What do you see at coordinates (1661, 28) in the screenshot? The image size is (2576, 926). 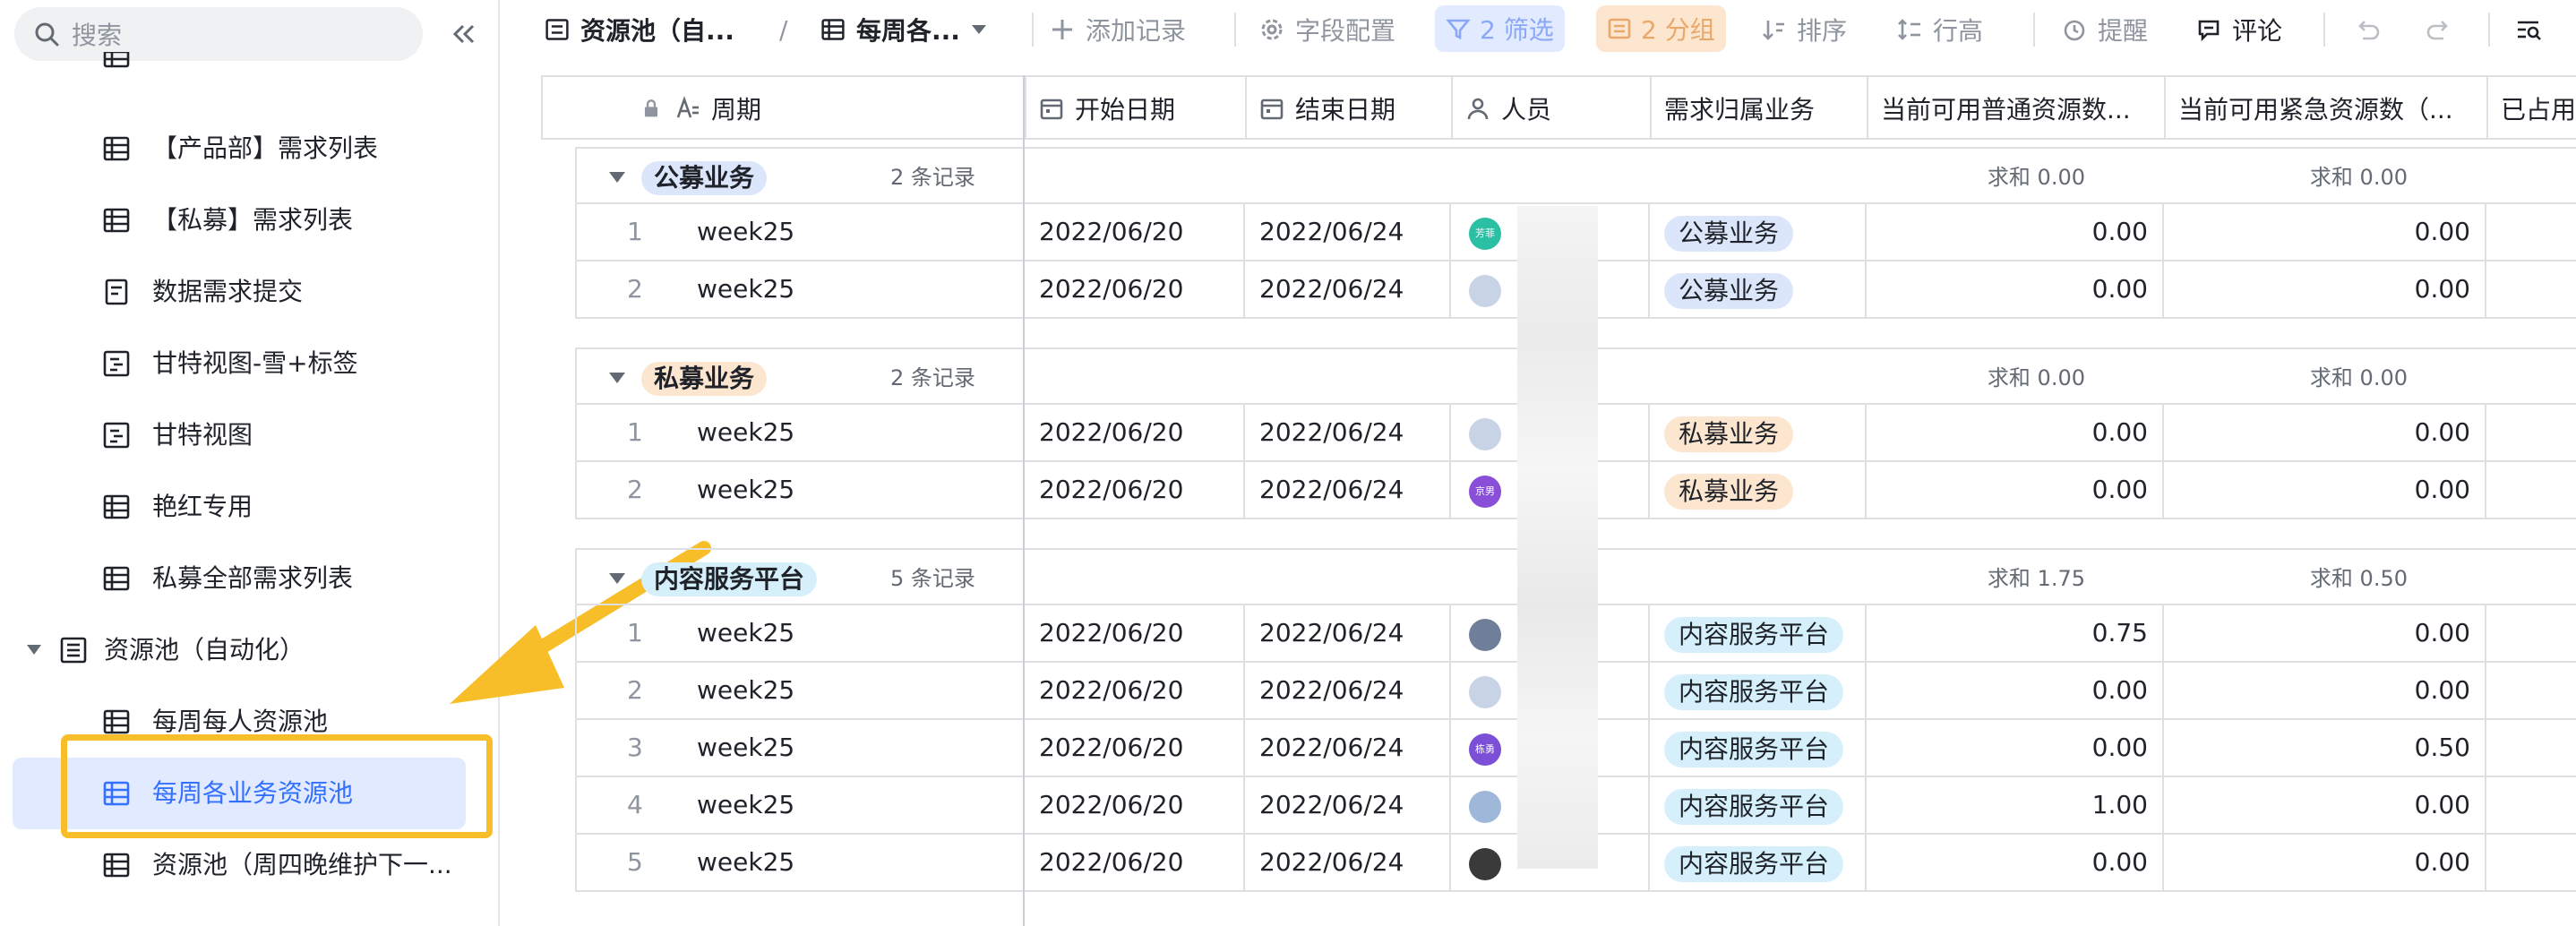 I see `group-button: 2 分组` at bounding box center [1661, 28].